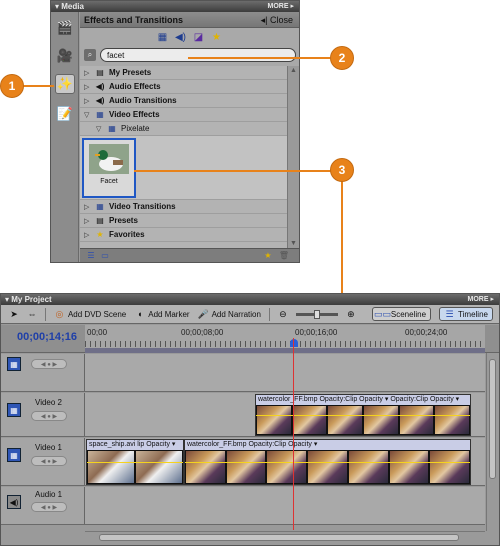  I want to click on work-area-bar, so click(285, 350).